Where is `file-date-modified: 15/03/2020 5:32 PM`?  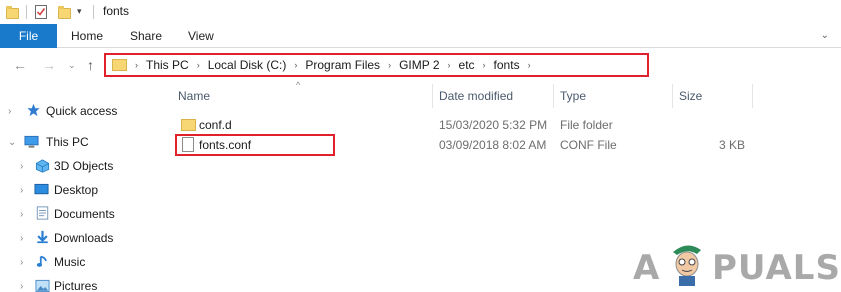
file-date-modified: 15/03/2020 5:32 PM is located at coordinates (493, 125).